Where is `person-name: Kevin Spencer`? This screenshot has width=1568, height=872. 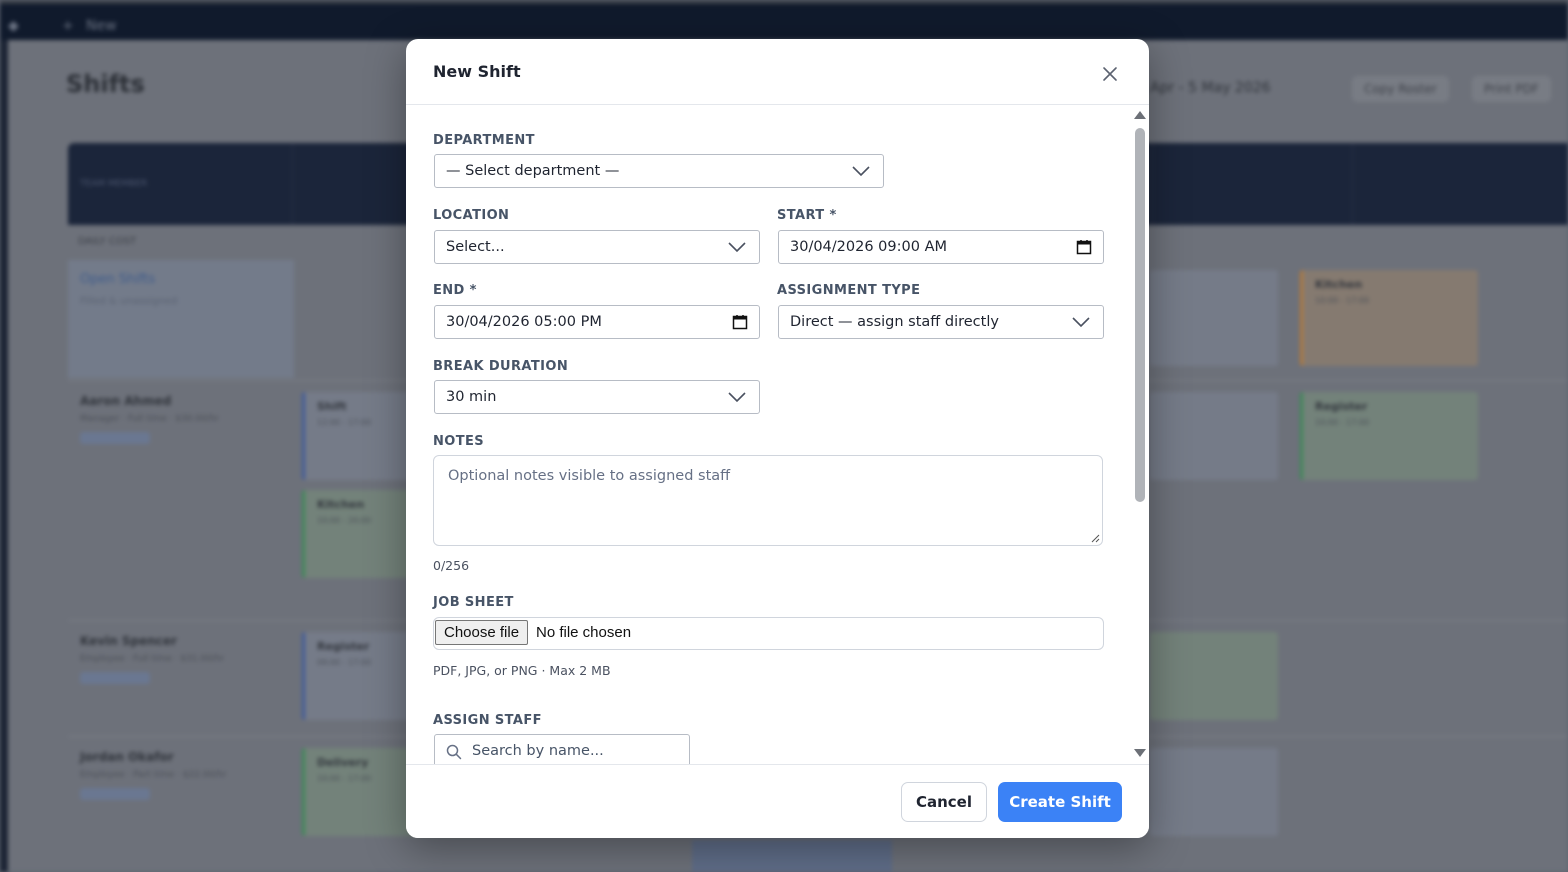 person-name: Kevin Spencer is located at coordinates (128, 641).